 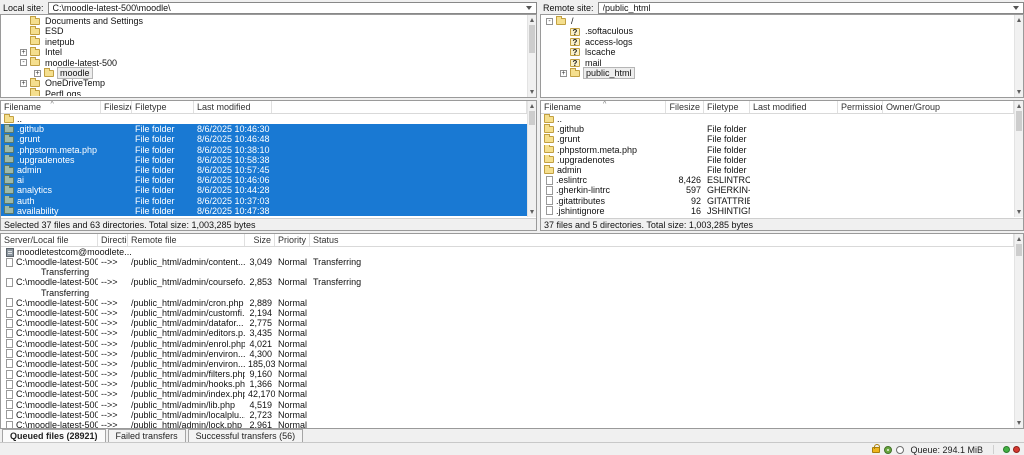 What do you see at coordinates (292, 240) in the screenshot?
I see `column-header: Priority` at bounding box center [292, 240].